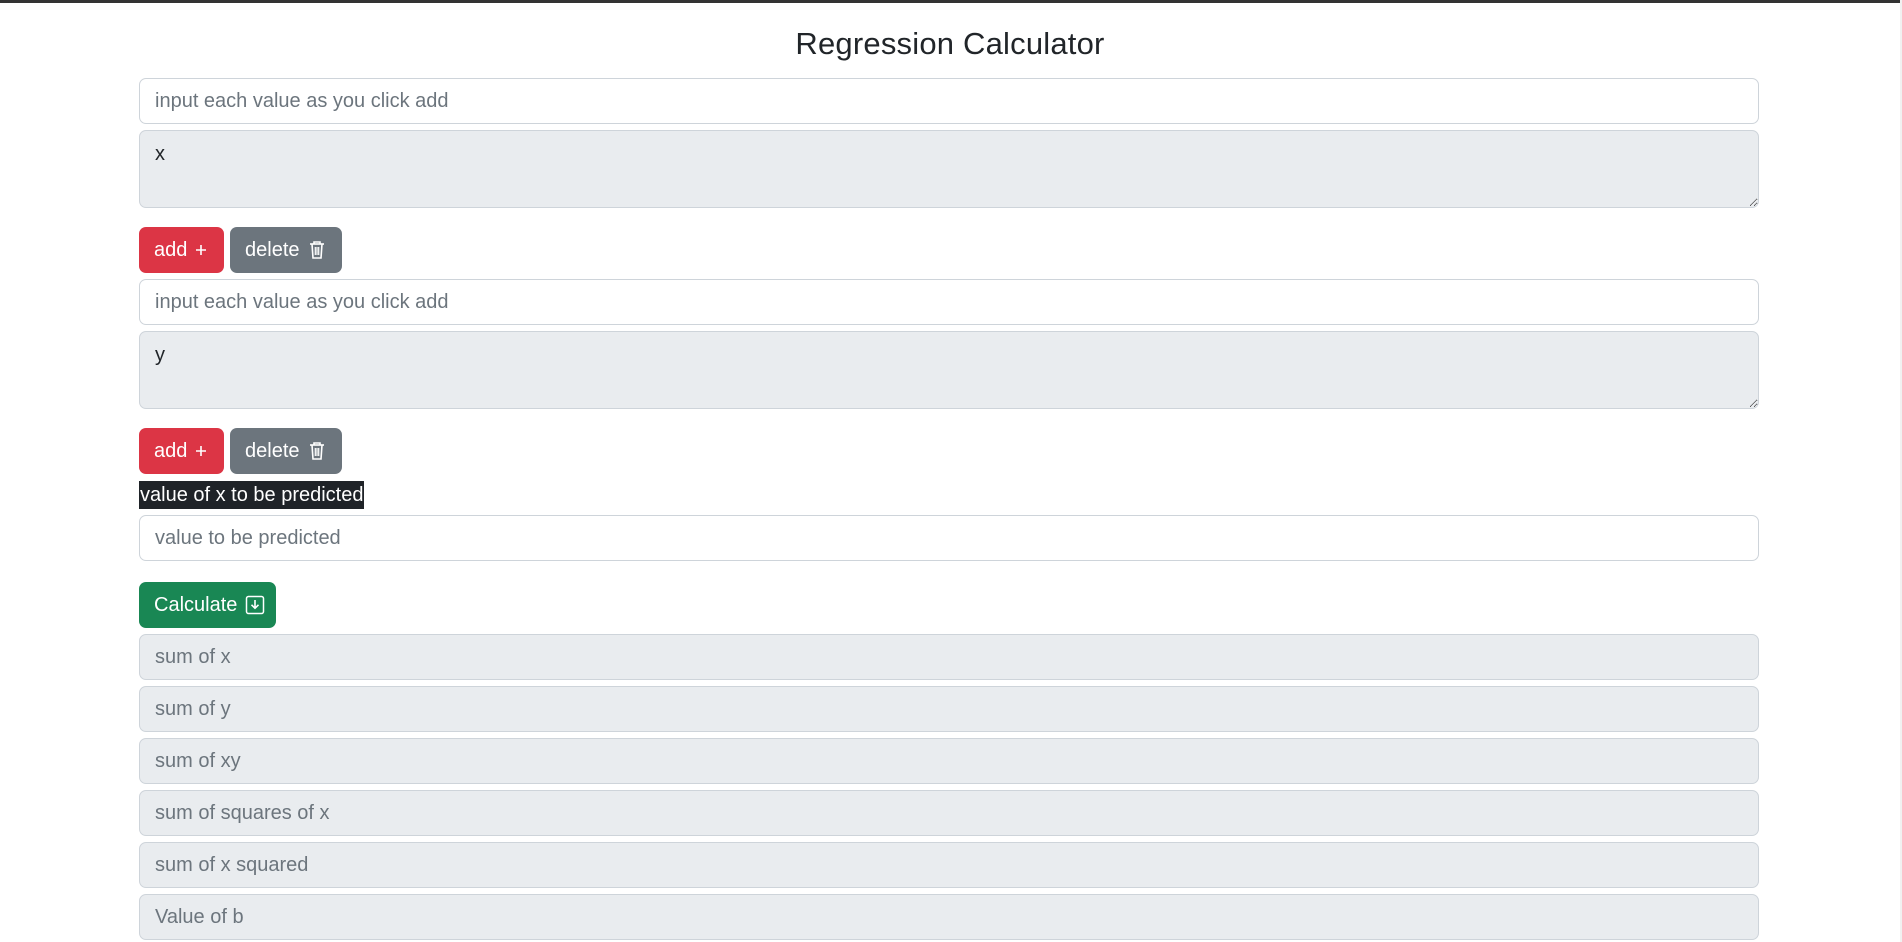  I want to click on x-values-textarea, so click(949, 169).